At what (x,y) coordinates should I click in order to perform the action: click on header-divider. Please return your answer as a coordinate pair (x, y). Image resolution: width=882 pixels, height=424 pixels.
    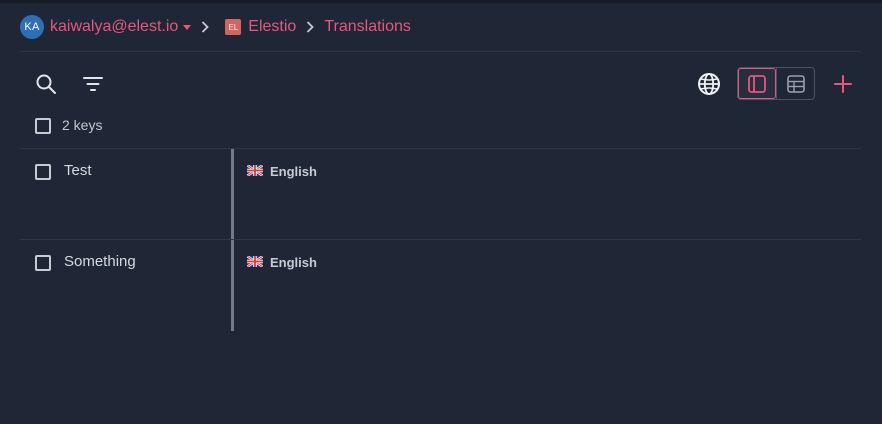
    Looking at the image, I should click on (440, 51).